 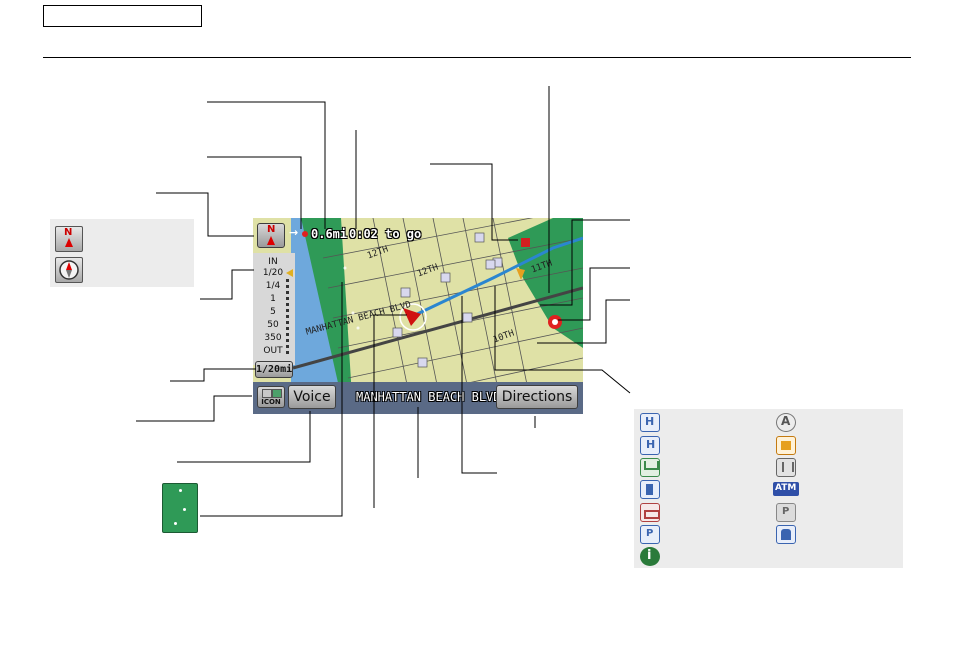 I want to click on info-letter: i, so click(x=649, y=555).